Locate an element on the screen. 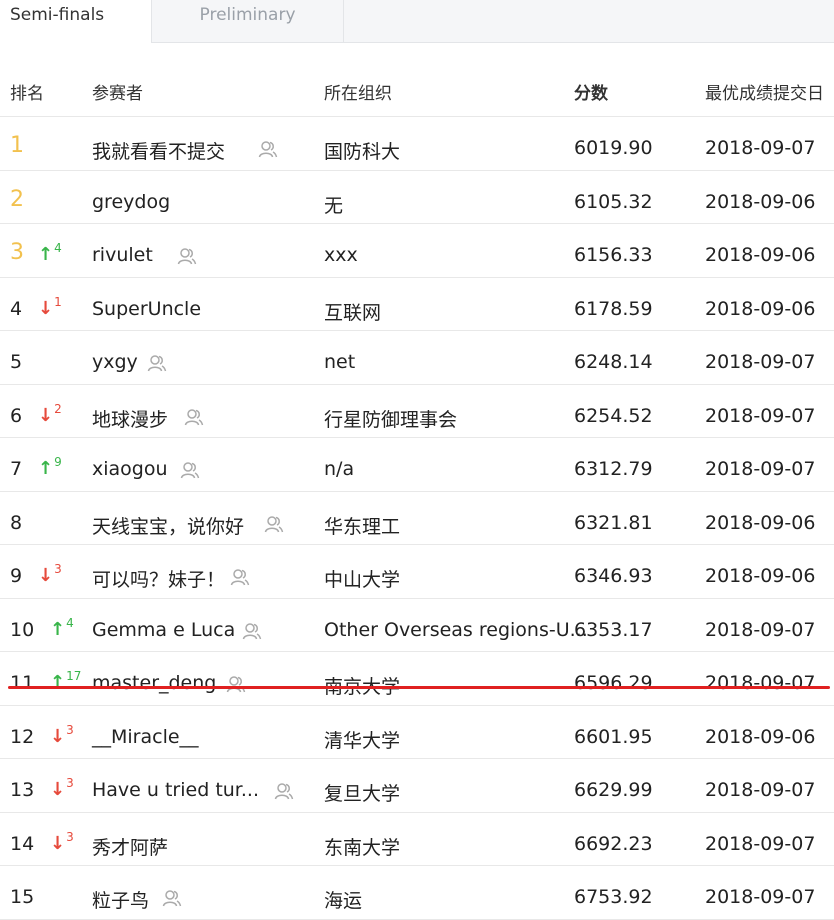  rank-cell: 13 is located at coordinates (22, 790).